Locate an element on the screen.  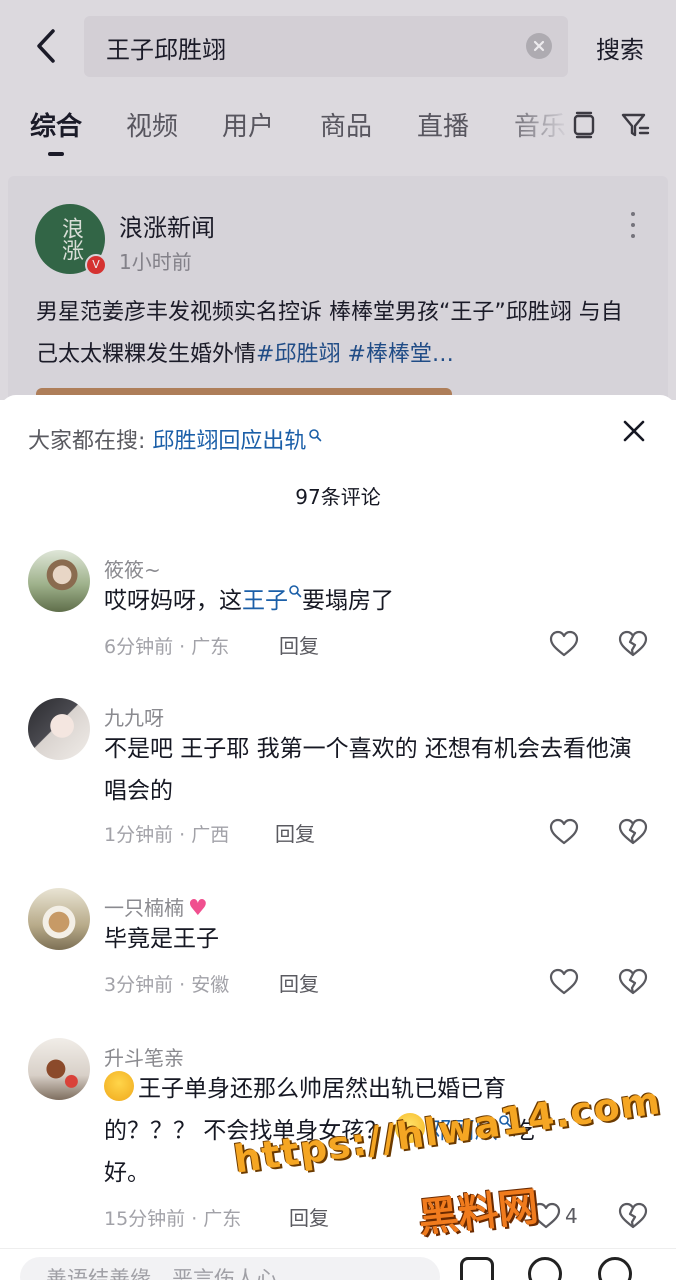
laughing-crying-emoji-icon is located at coordinates (119, 1086).